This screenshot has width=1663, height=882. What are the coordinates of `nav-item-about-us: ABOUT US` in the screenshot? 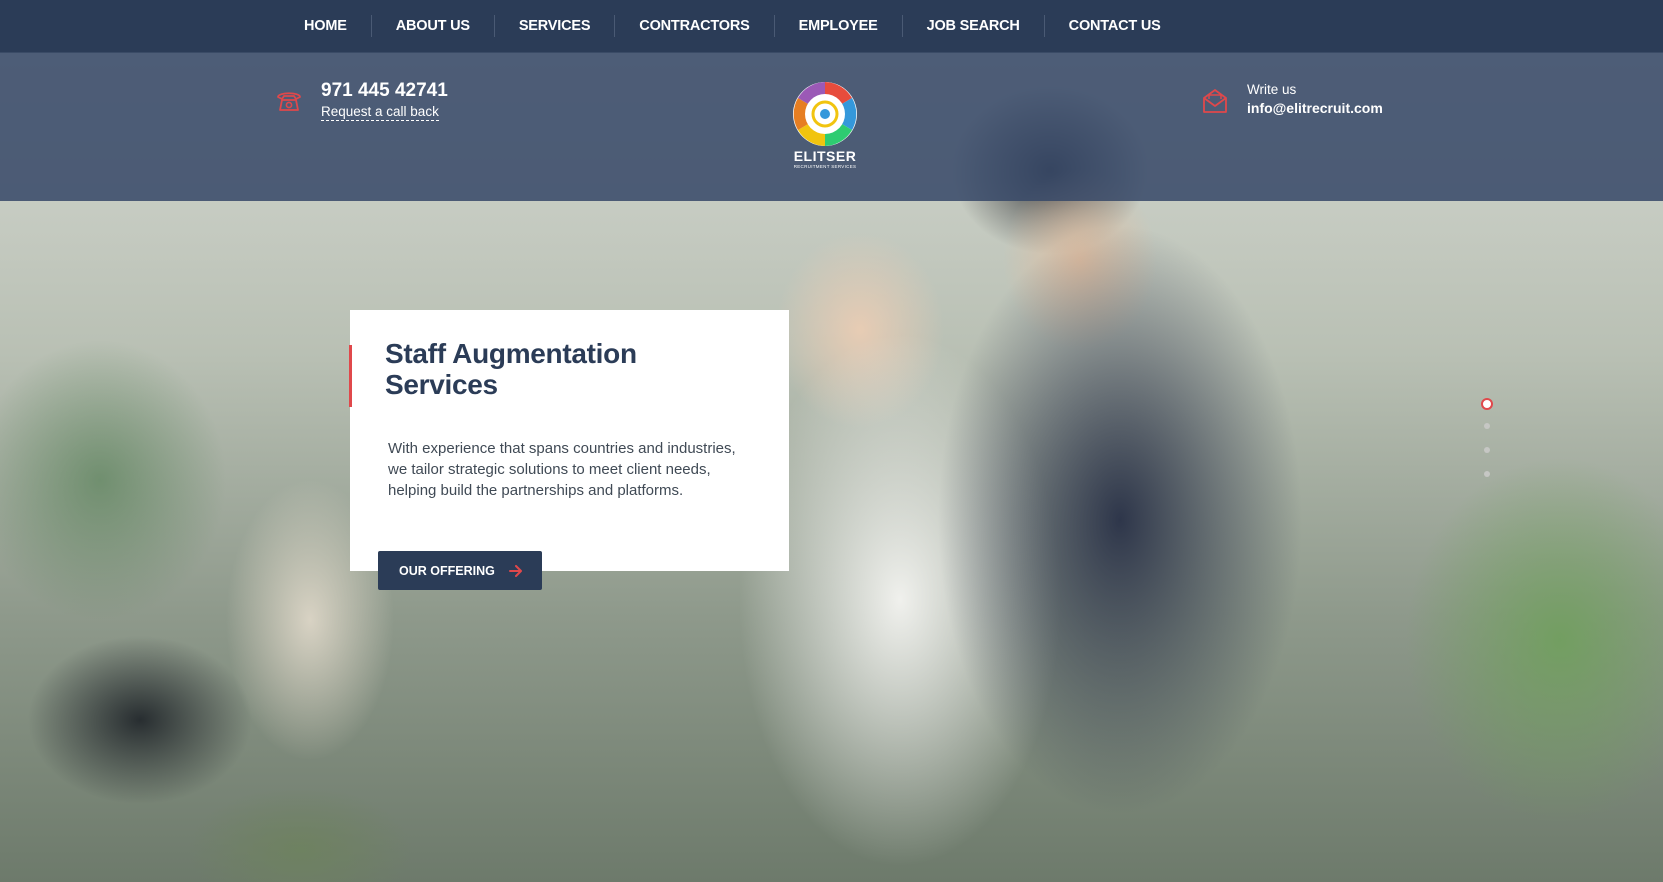 It's located at (432, 26).